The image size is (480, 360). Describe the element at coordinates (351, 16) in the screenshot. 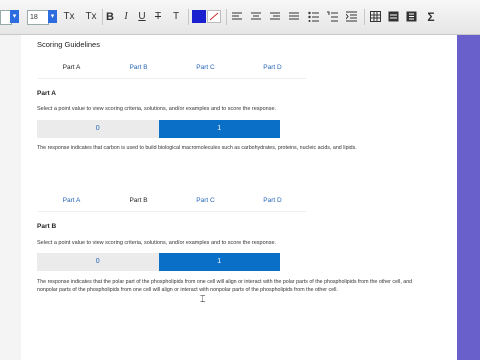

I see `indent-icon` at that location.